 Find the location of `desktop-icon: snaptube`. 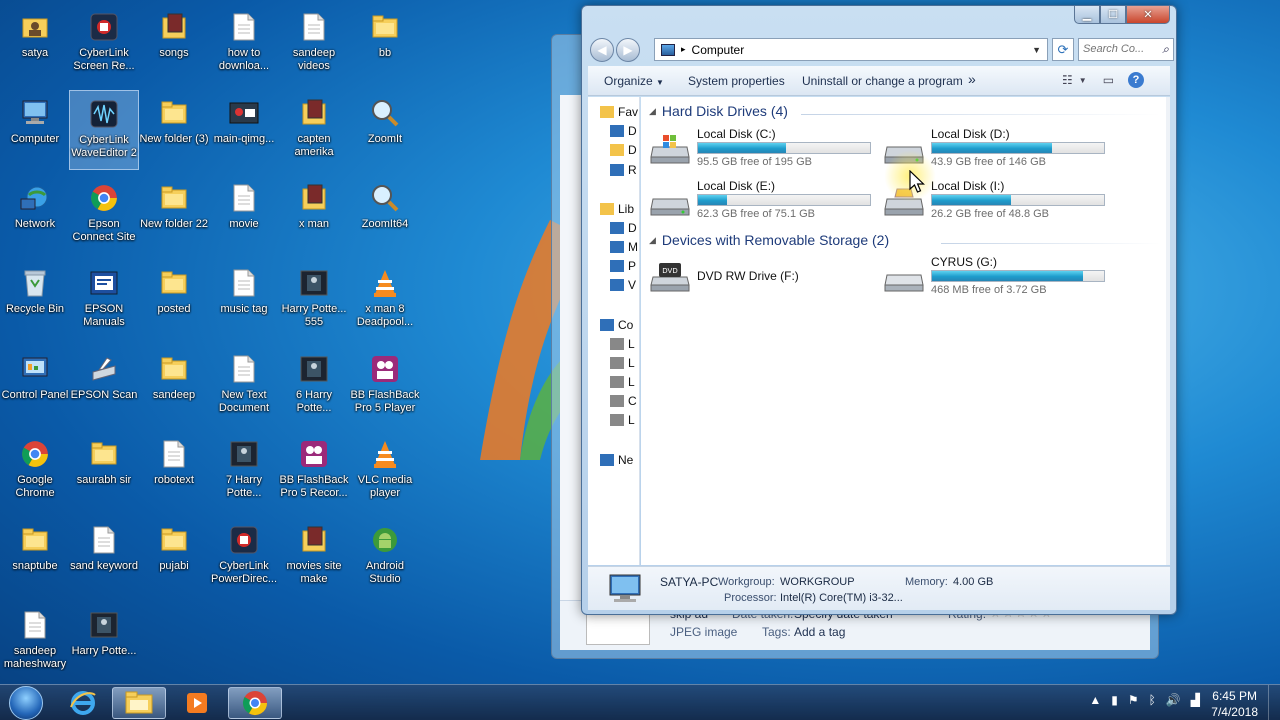

desktop-icon: snaptube is located at coordinates (35, 557).